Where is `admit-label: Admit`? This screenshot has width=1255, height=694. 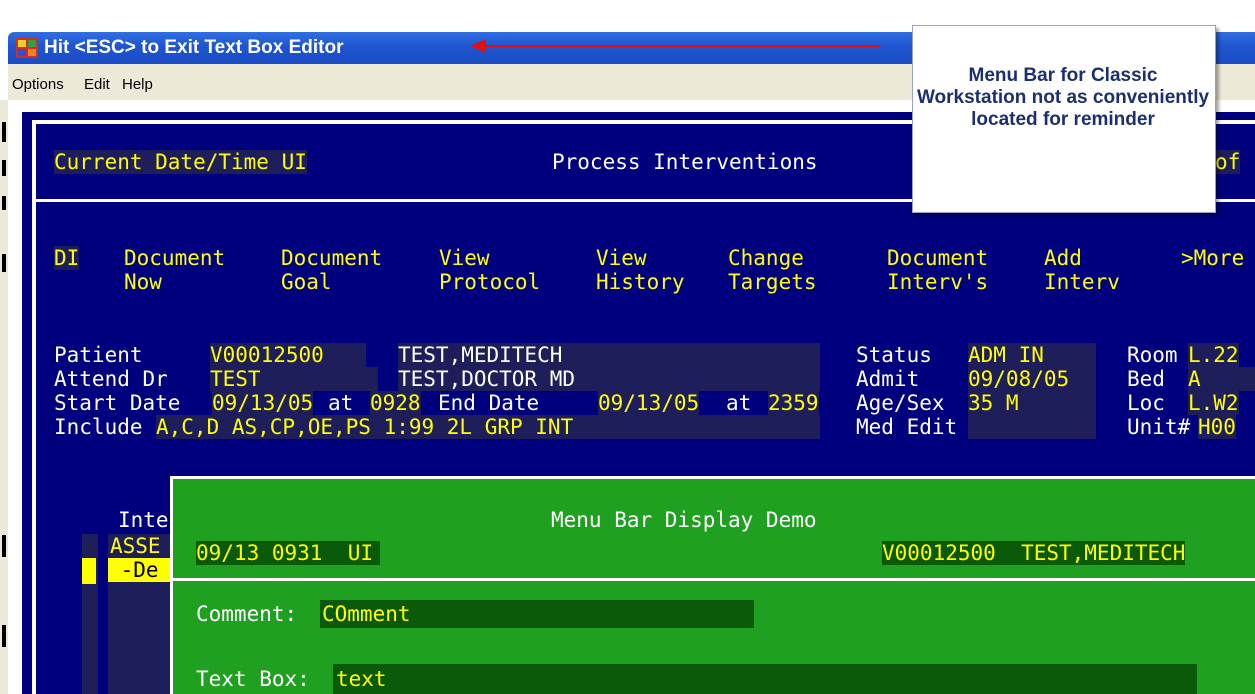 admit-label: Admit is located at coordinates (888, 379).